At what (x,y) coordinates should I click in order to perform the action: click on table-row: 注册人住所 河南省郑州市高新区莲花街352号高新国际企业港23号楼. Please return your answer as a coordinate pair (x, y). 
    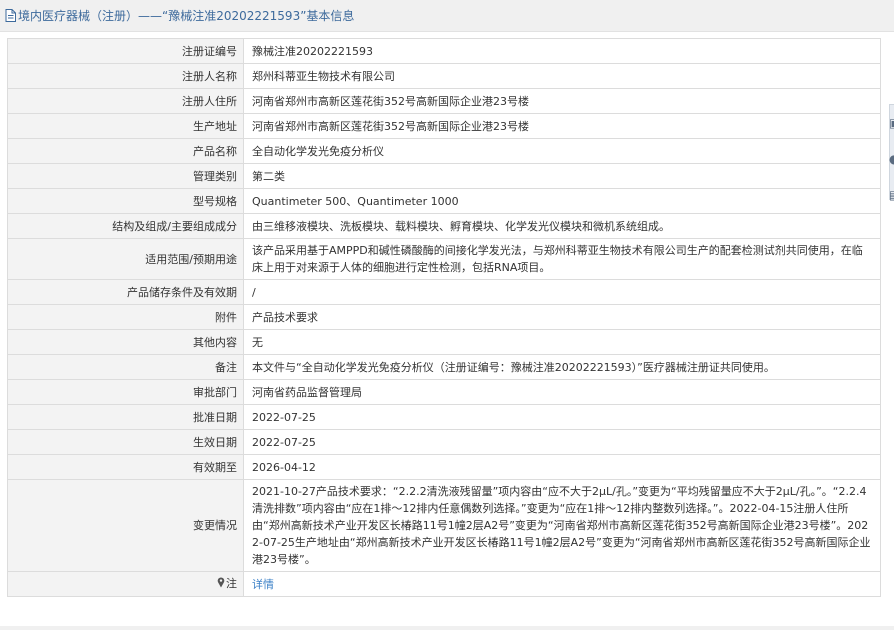
    Looking at the image, I should click on (444, 101).